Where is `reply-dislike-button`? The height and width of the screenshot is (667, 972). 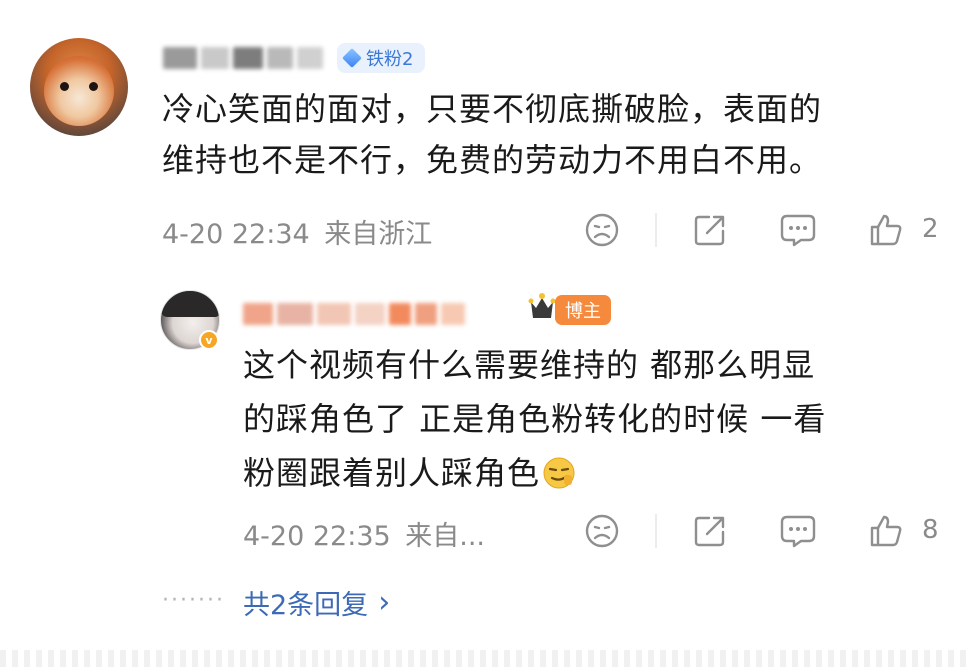
reply-dislike-button is located at coordinates (602, 531).